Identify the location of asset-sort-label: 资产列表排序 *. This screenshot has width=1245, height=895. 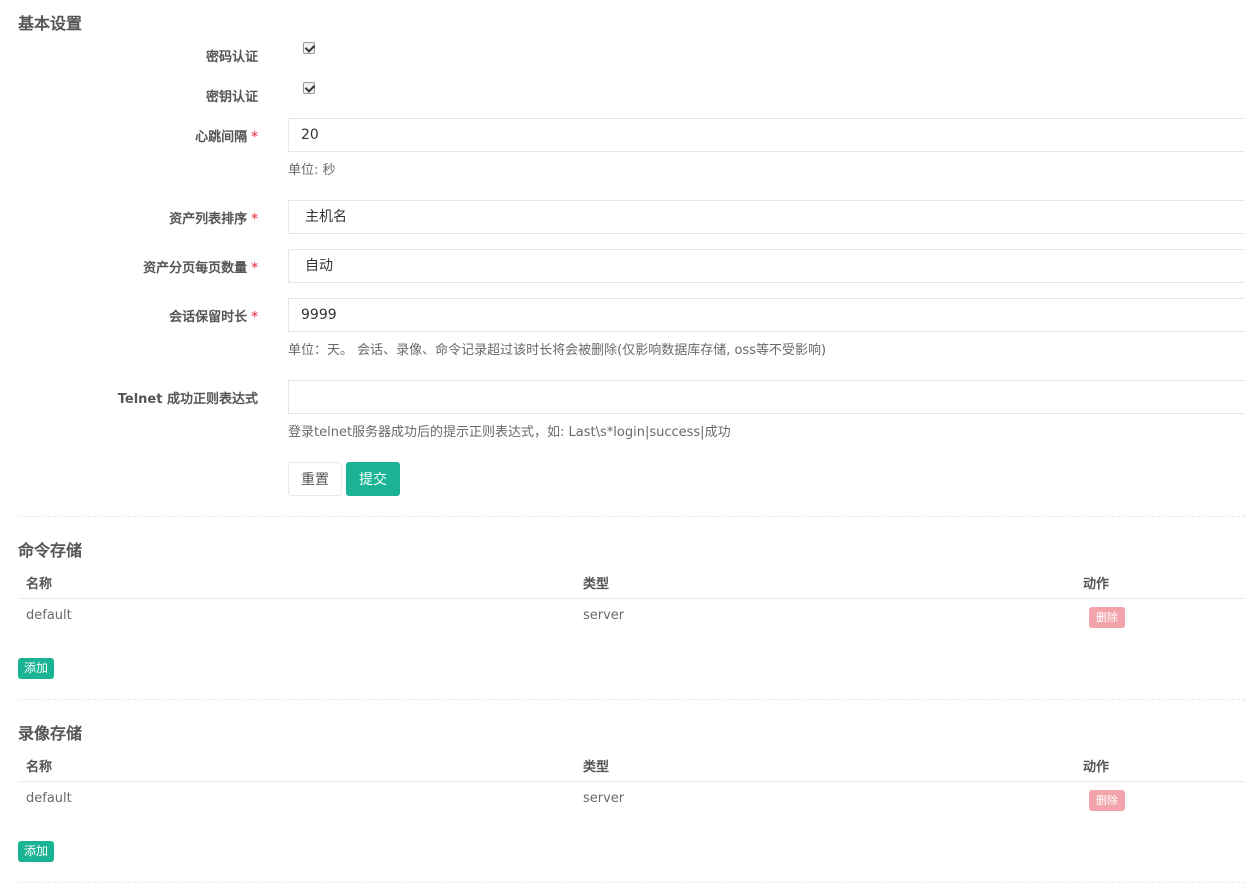
(213, 217).